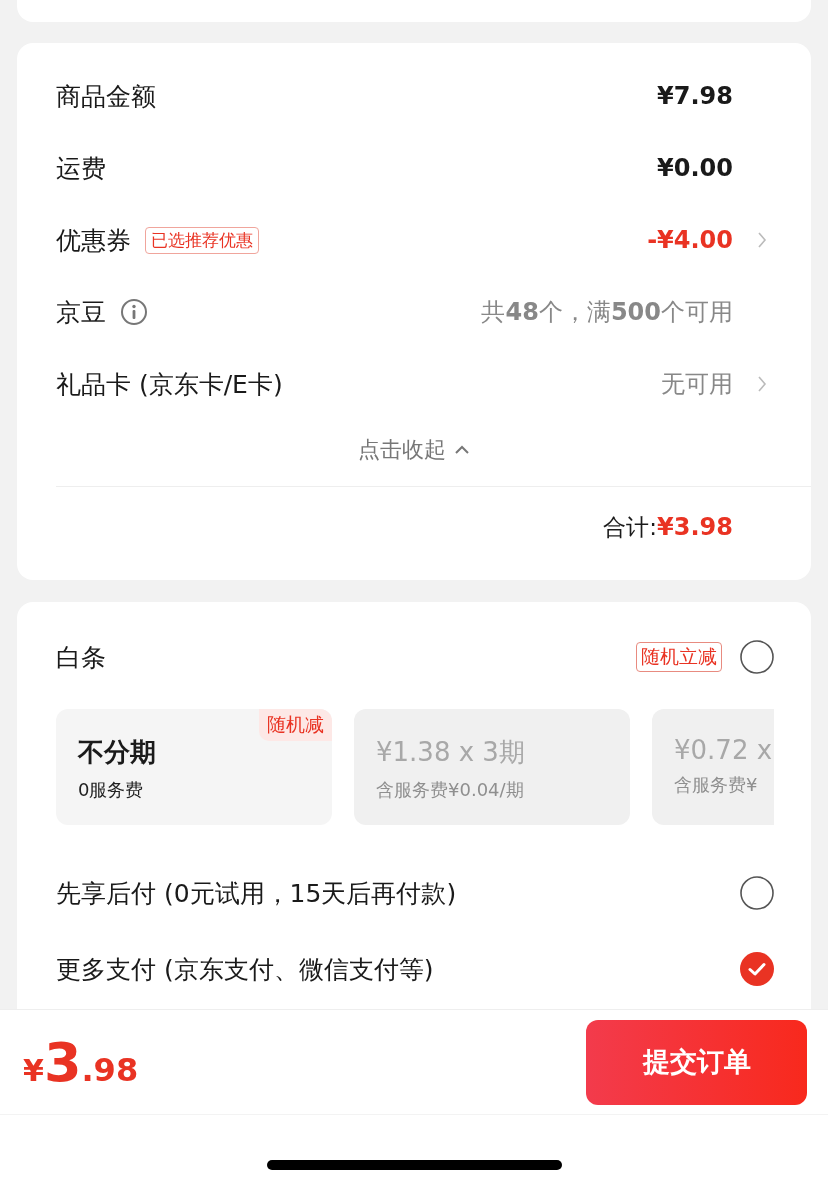 Image resolution: width=828 pixels, height=1188 pixels. What do you see at coordinates (630, 527) in the screenshot?
I see `total-label: 合计:` at bounding box center [630, 527].